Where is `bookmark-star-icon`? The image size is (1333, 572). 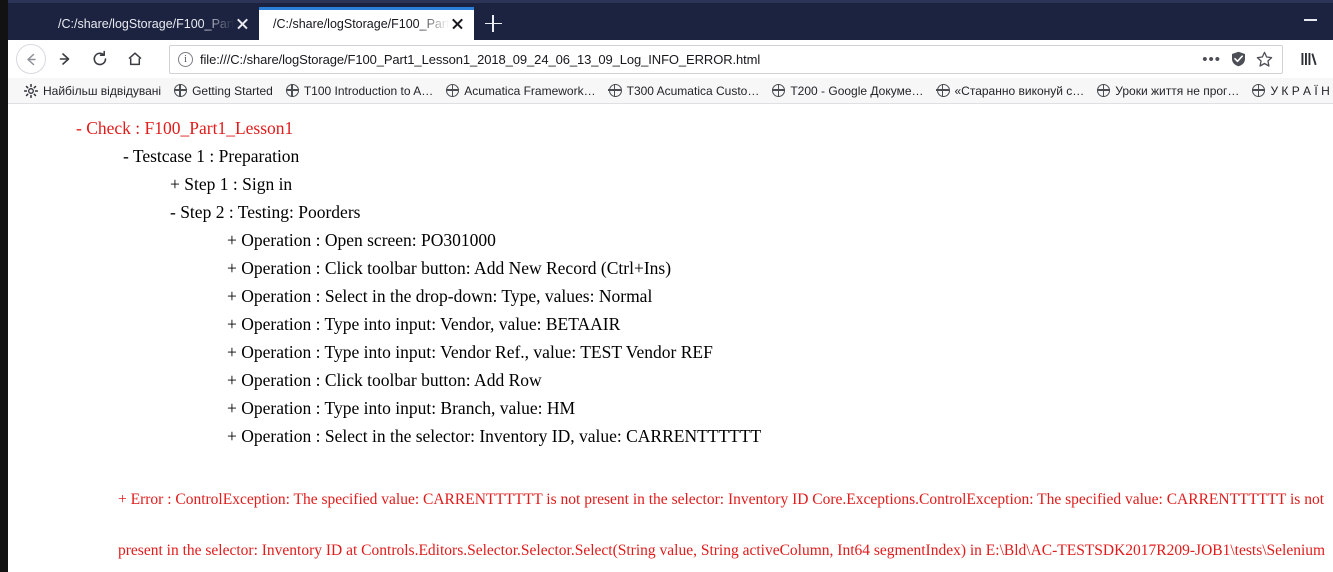
bookmark-star-icon is located at coordinates (1264, 59).